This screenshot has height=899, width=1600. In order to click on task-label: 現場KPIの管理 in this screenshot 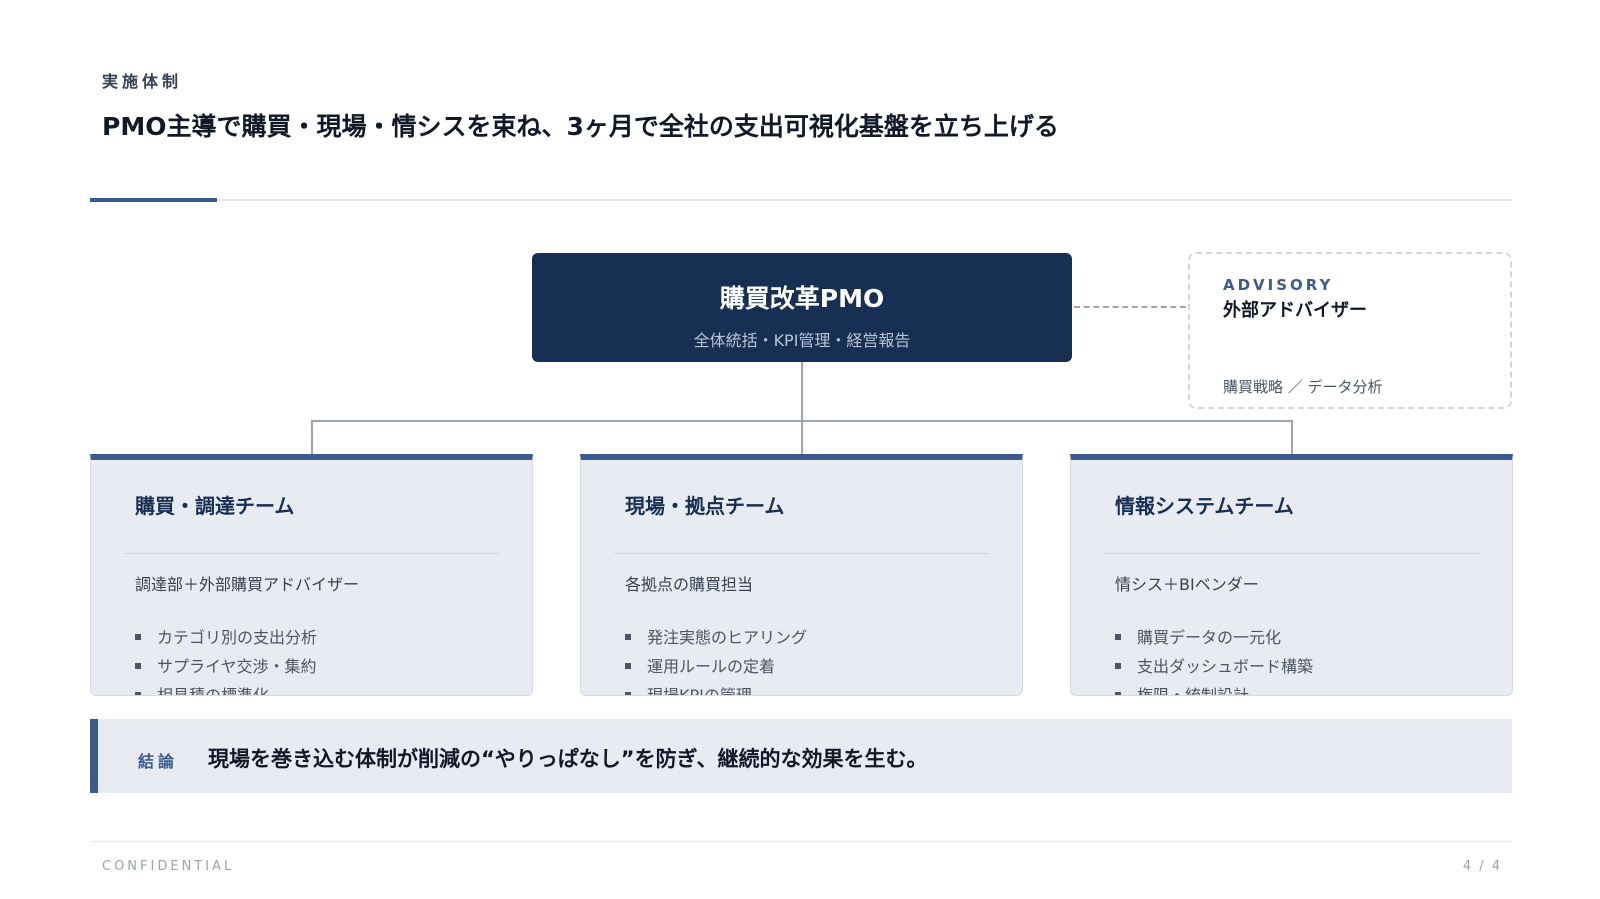, I will do `click(699, 691)`.